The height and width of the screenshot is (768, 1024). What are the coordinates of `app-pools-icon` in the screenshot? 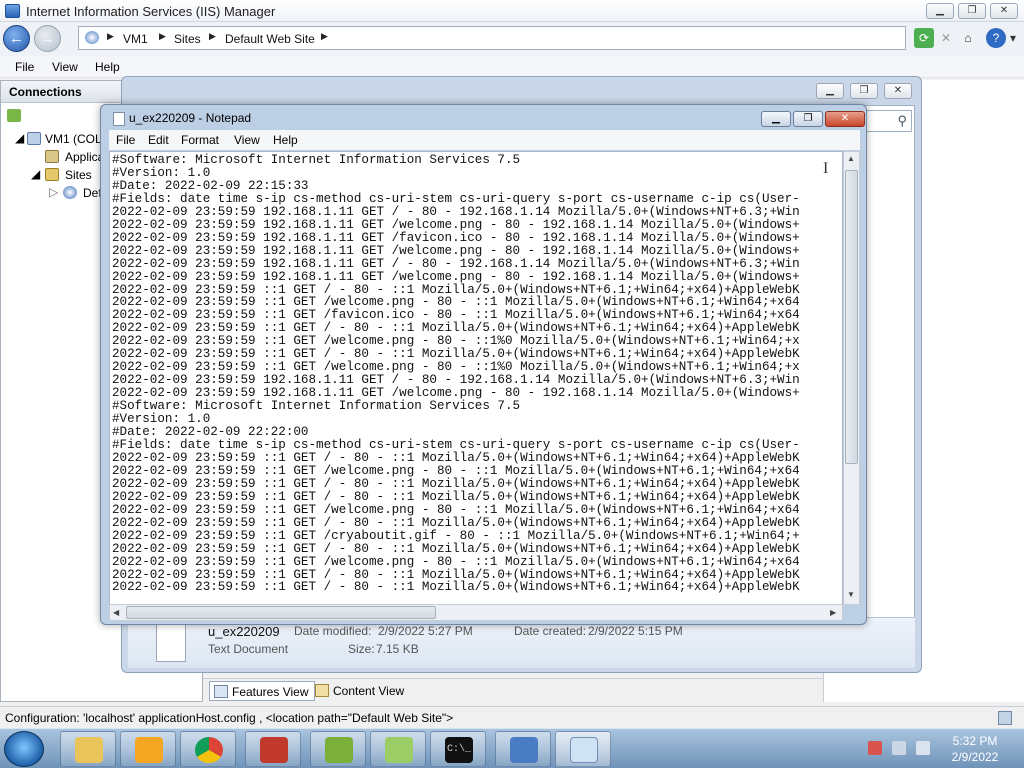 It's located at (52, 156).